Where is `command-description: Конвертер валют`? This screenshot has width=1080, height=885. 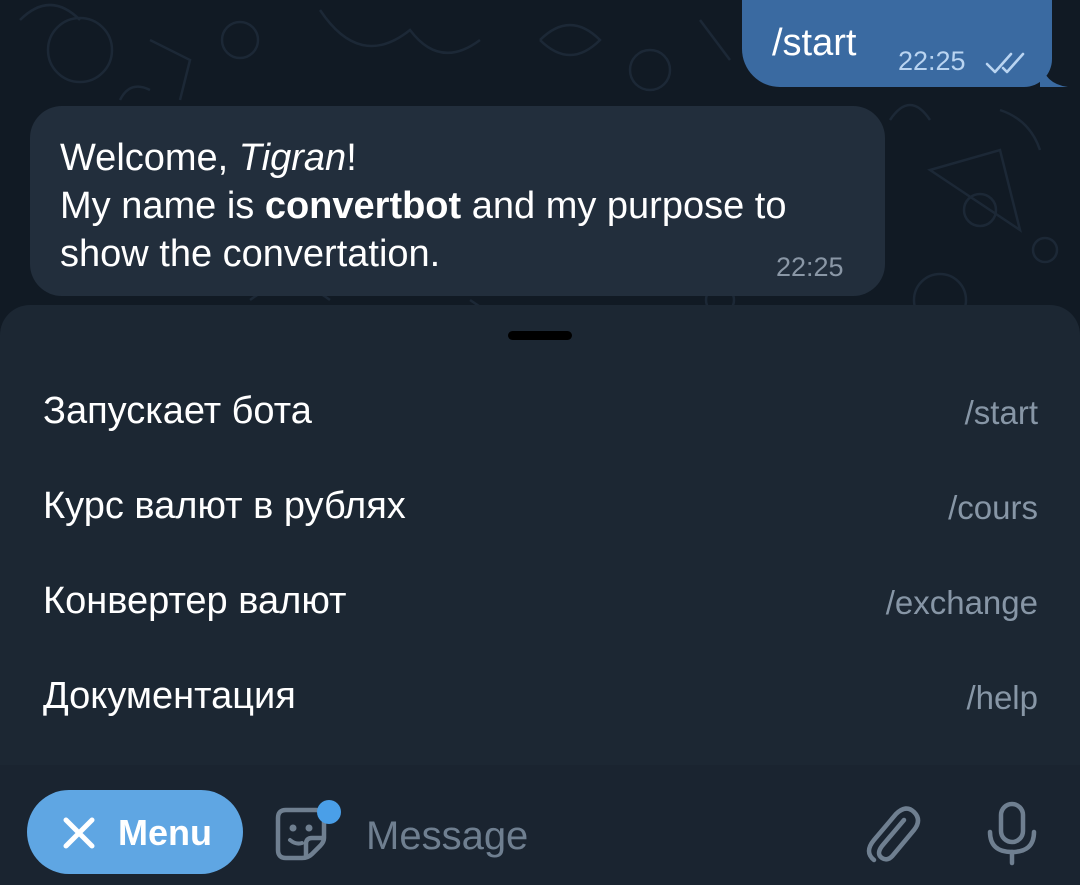
command-description: Конвертер валют is located at coordinates (195, 601).